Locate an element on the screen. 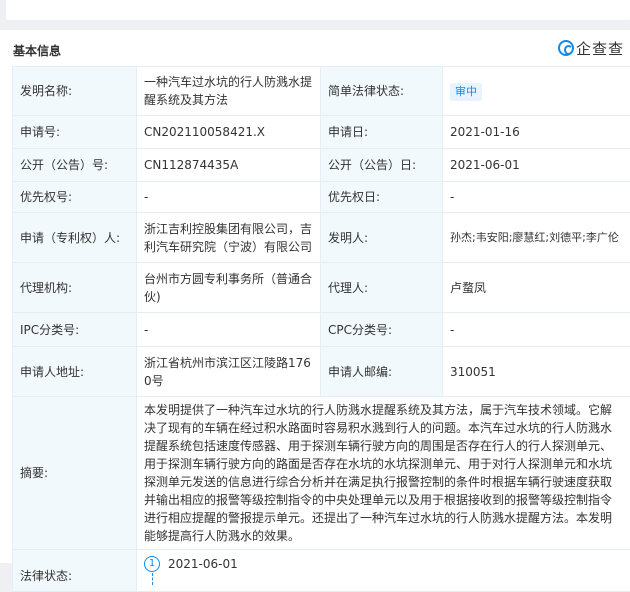  application-number: CN202110058421.X is located at coordinates (229, 132).